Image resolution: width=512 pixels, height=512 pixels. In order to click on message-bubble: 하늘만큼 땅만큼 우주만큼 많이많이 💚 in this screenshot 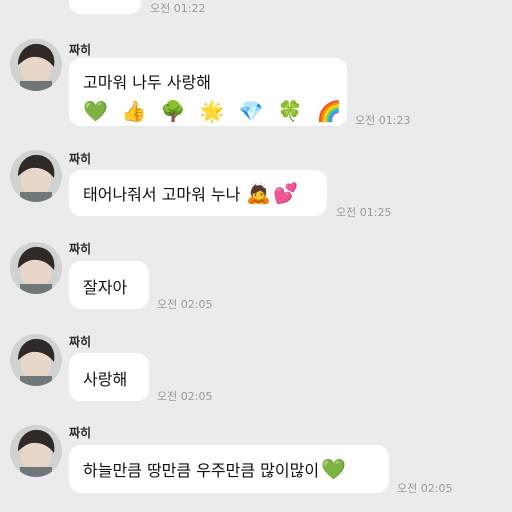, I will do `click(229, 469)`.